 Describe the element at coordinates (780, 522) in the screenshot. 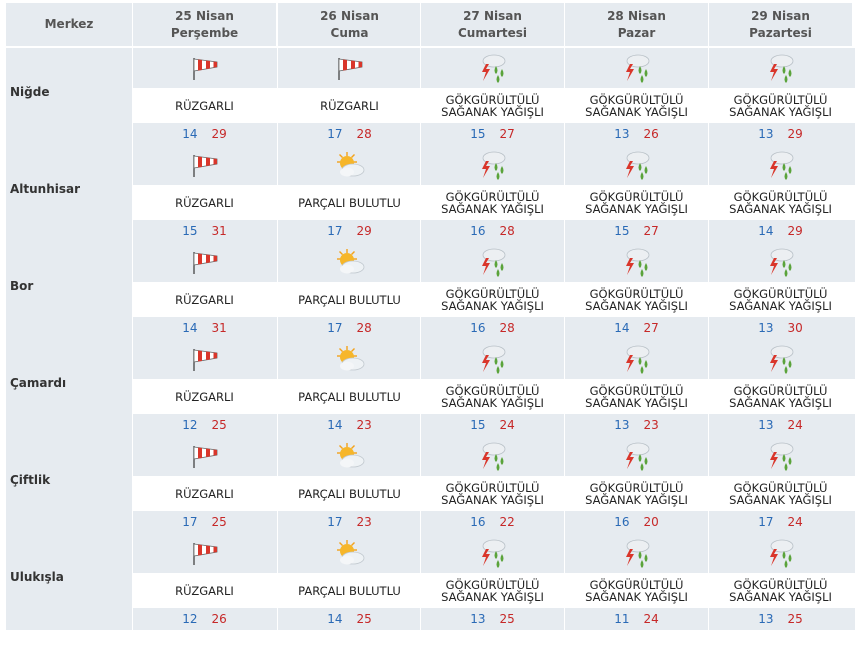

I see `temperature-cell: 17 24` at that location.